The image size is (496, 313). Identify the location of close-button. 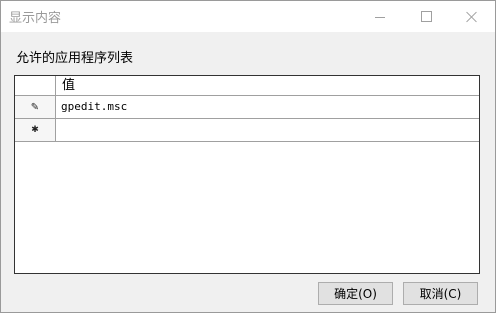
(472, 16).